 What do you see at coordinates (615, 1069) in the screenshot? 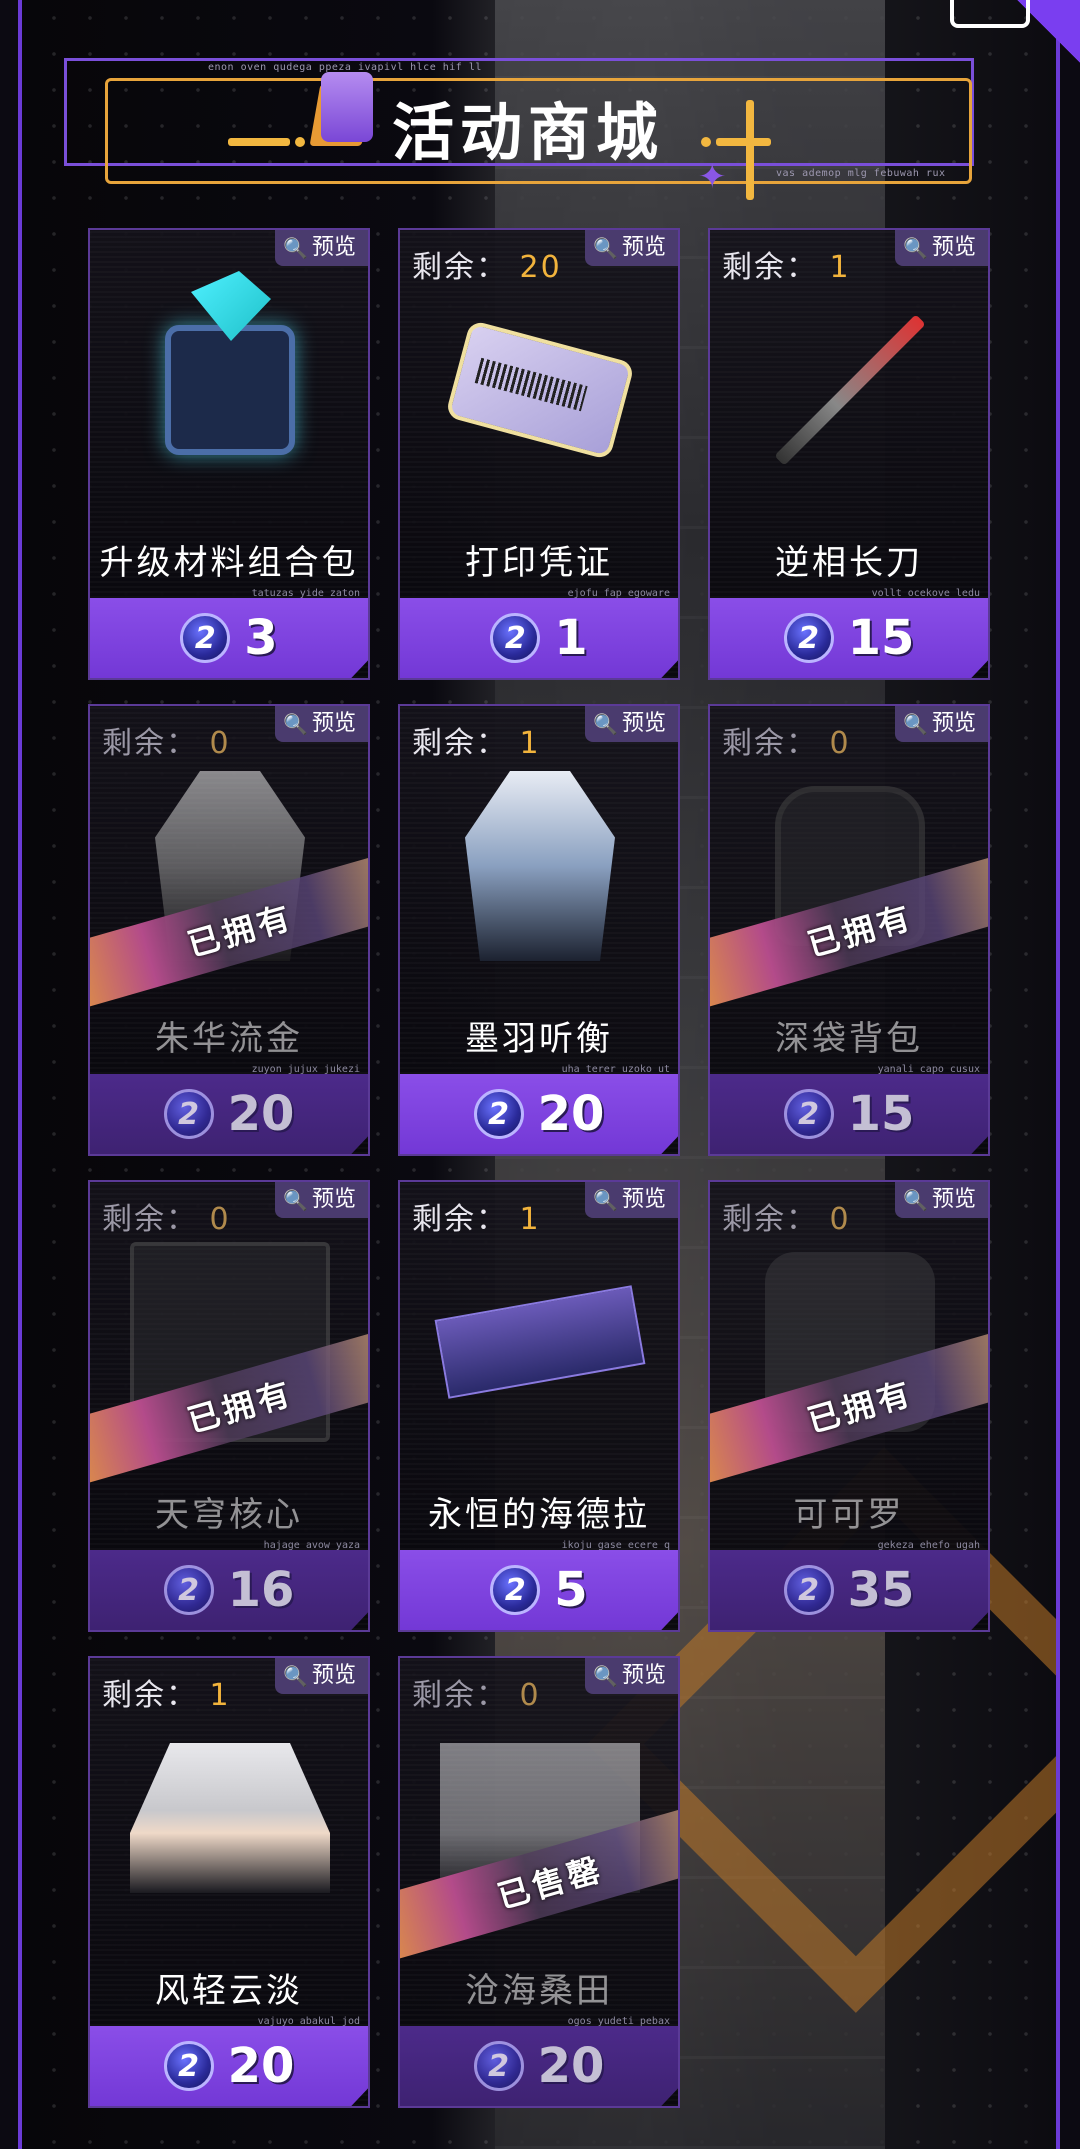
I see `item-subtext: uha terer uzoko ut` at bounding box center [615, 1069].